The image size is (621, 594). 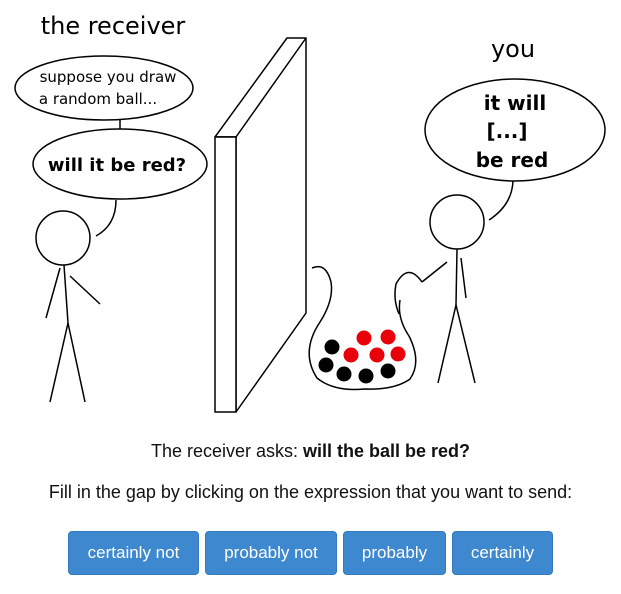 I want to click on you-speech-bubble: it will [...] be red, so click(x=515, y=130).